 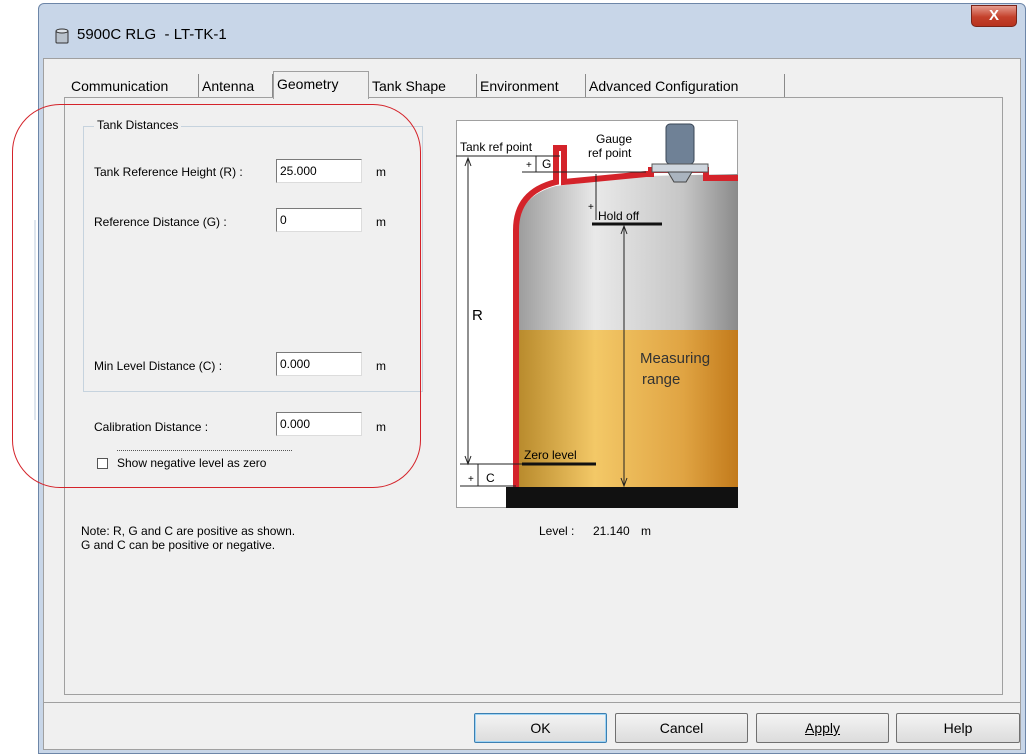 I want to click on level-label: Level :, so click(x=557, y=531).